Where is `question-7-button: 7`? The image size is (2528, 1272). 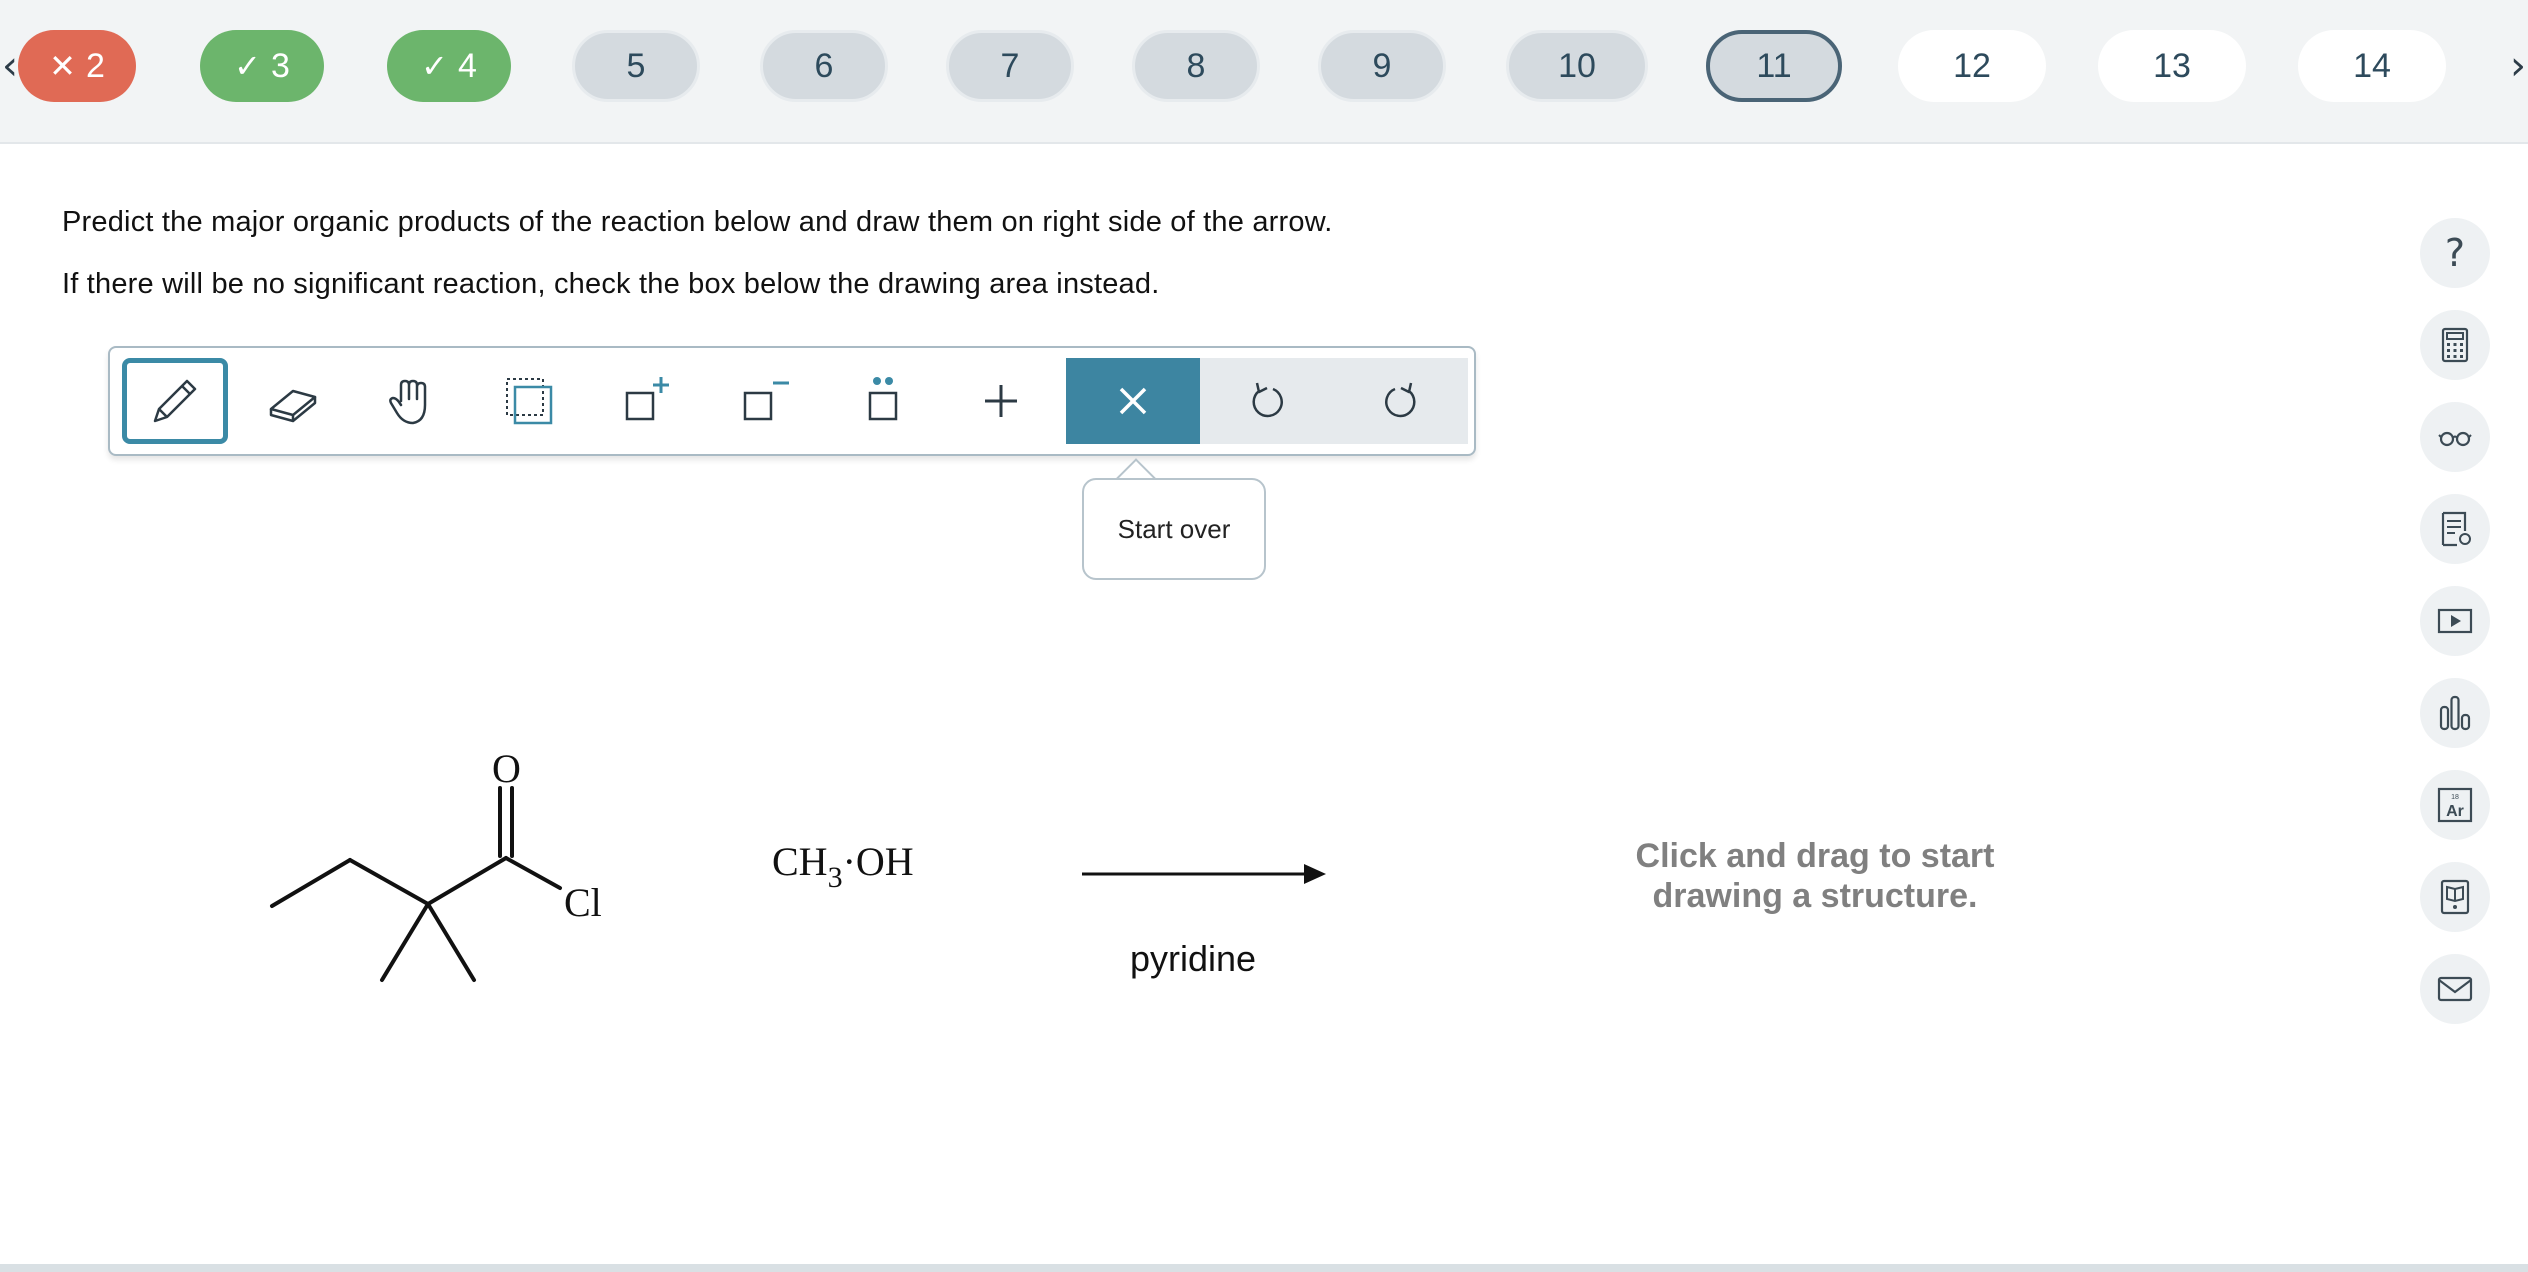
question-7-button: 7 is located at coordinates (1010, 66).